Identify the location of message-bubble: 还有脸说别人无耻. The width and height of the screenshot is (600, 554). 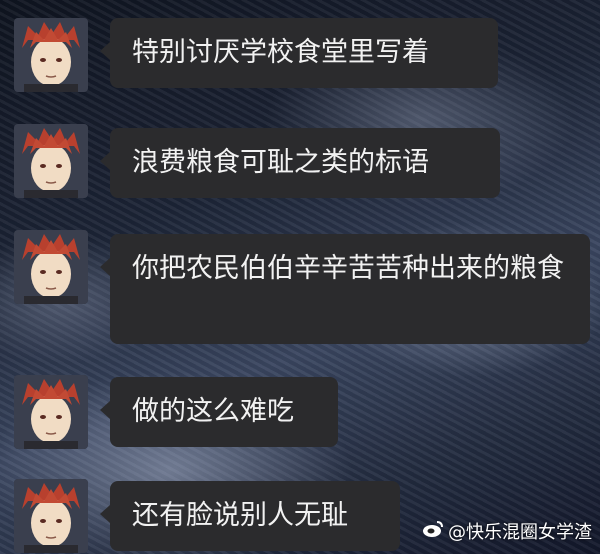
(250, 516).